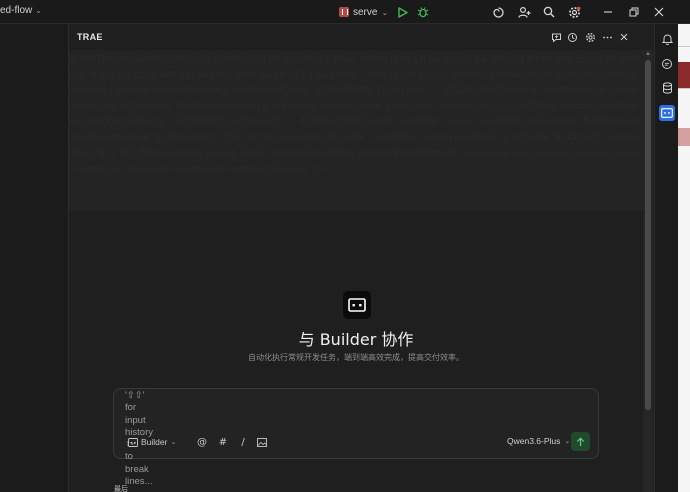 This screenshot has width=690, height=492. What do you see at coordinates (667, 39) in the screenshot?
I see `bell-icon` at bounding box center [667, 39].